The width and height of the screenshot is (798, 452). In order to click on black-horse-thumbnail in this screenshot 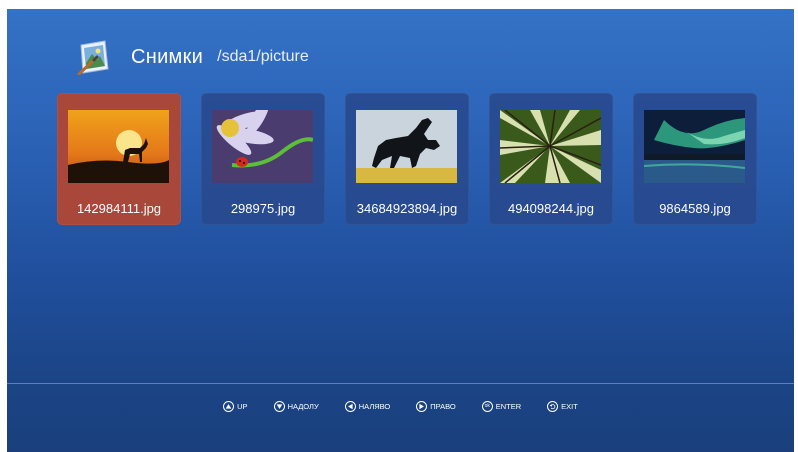, I will do `click(406, 146)`.